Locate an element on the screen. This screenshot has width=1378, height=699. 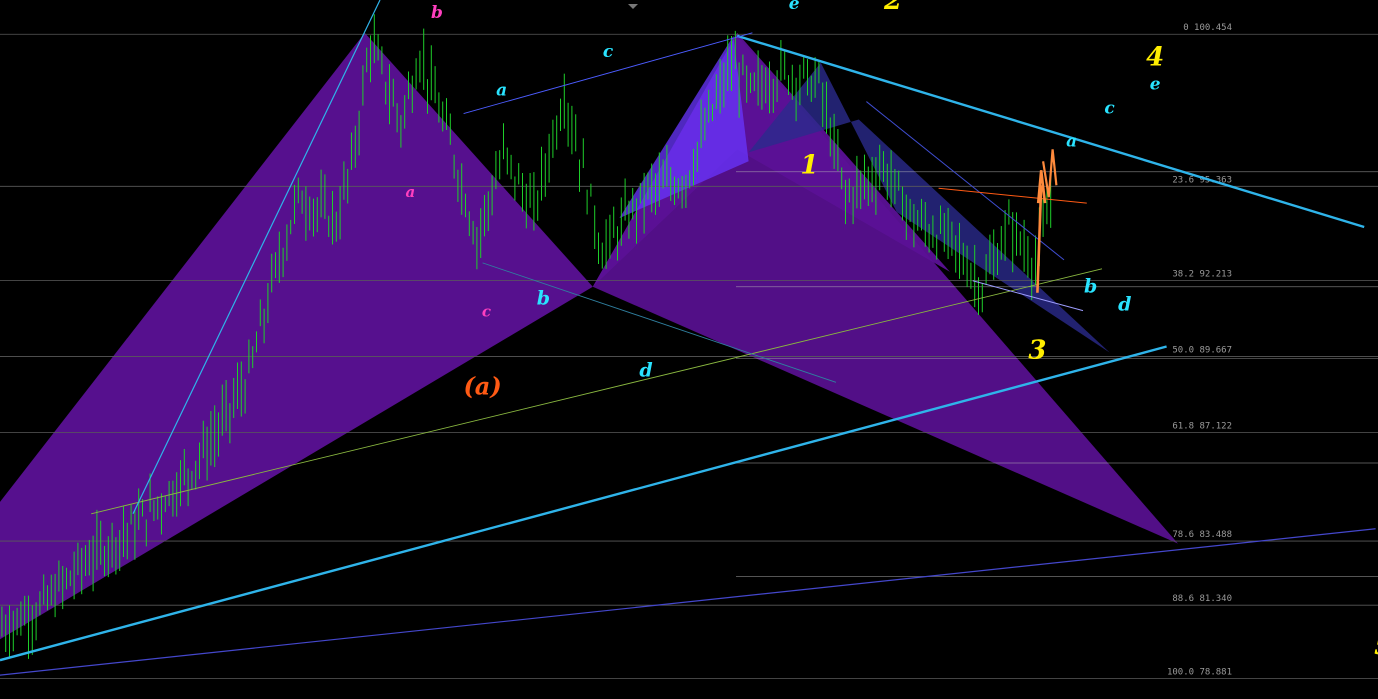
wave-label: 5 is located at coordinates (1376, 646).